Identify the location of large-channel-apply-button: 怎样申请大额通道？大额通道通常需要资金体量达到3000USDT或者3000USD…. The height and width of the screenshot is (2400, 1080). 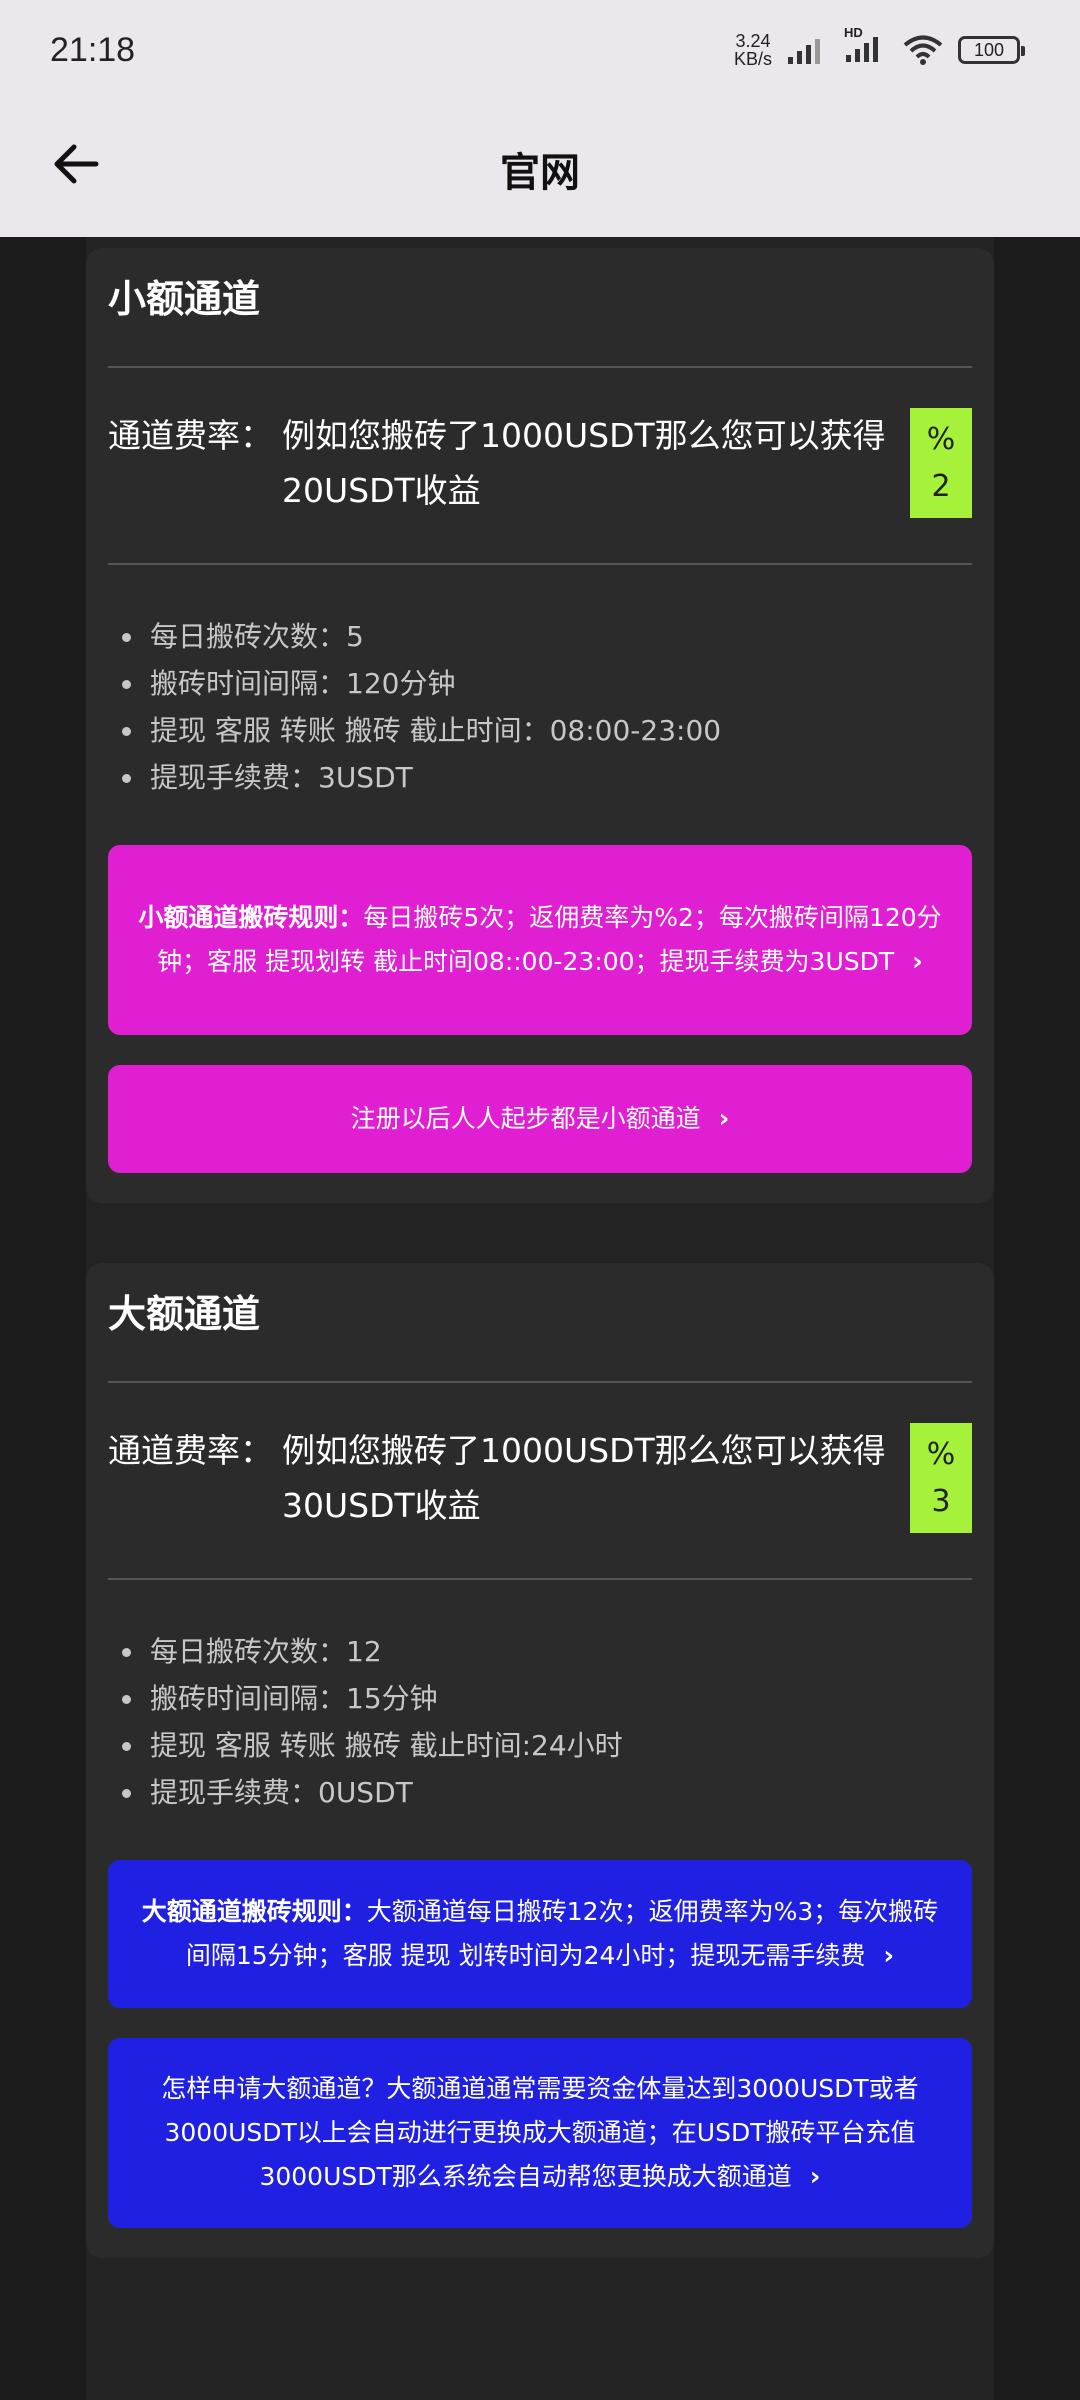
(540, 2133).